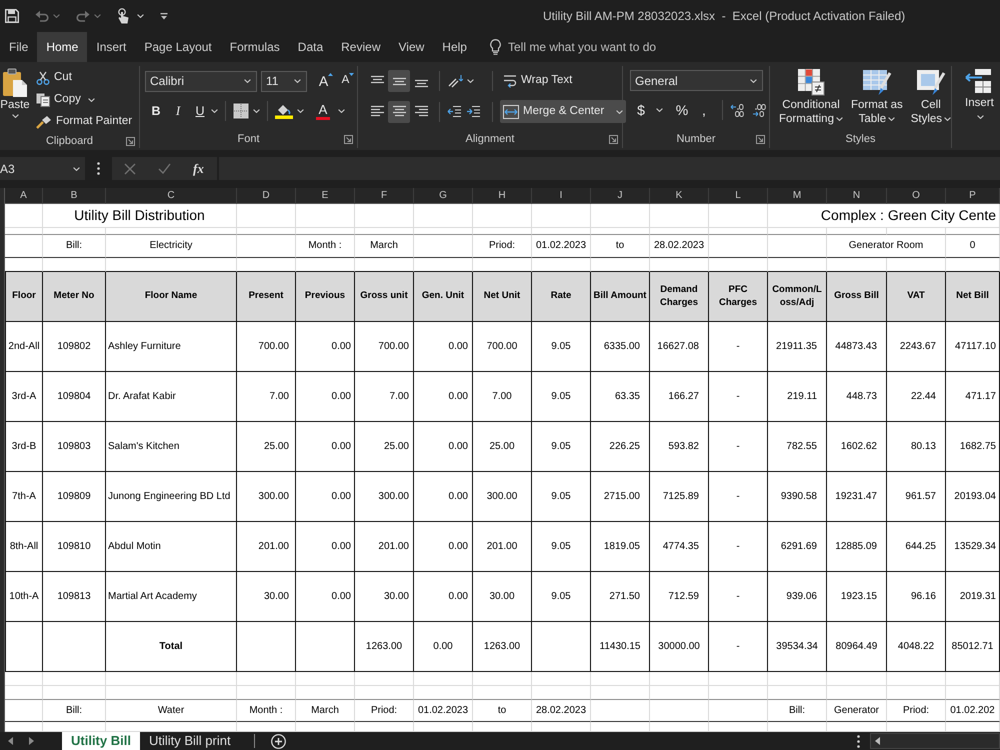  Describe the element at coordinates (284, 81) in the screenshot. I see `font-size-combo: 11` at that location.